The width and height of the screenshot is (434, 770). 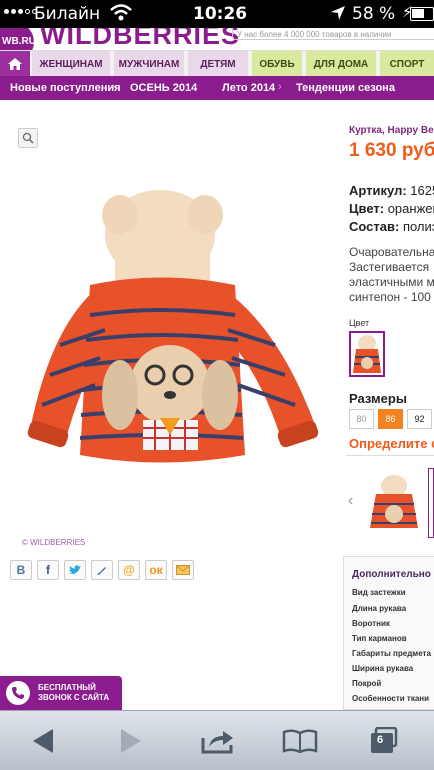 I want to click on details-row: Вид застежки, so click(x=379, y=592).